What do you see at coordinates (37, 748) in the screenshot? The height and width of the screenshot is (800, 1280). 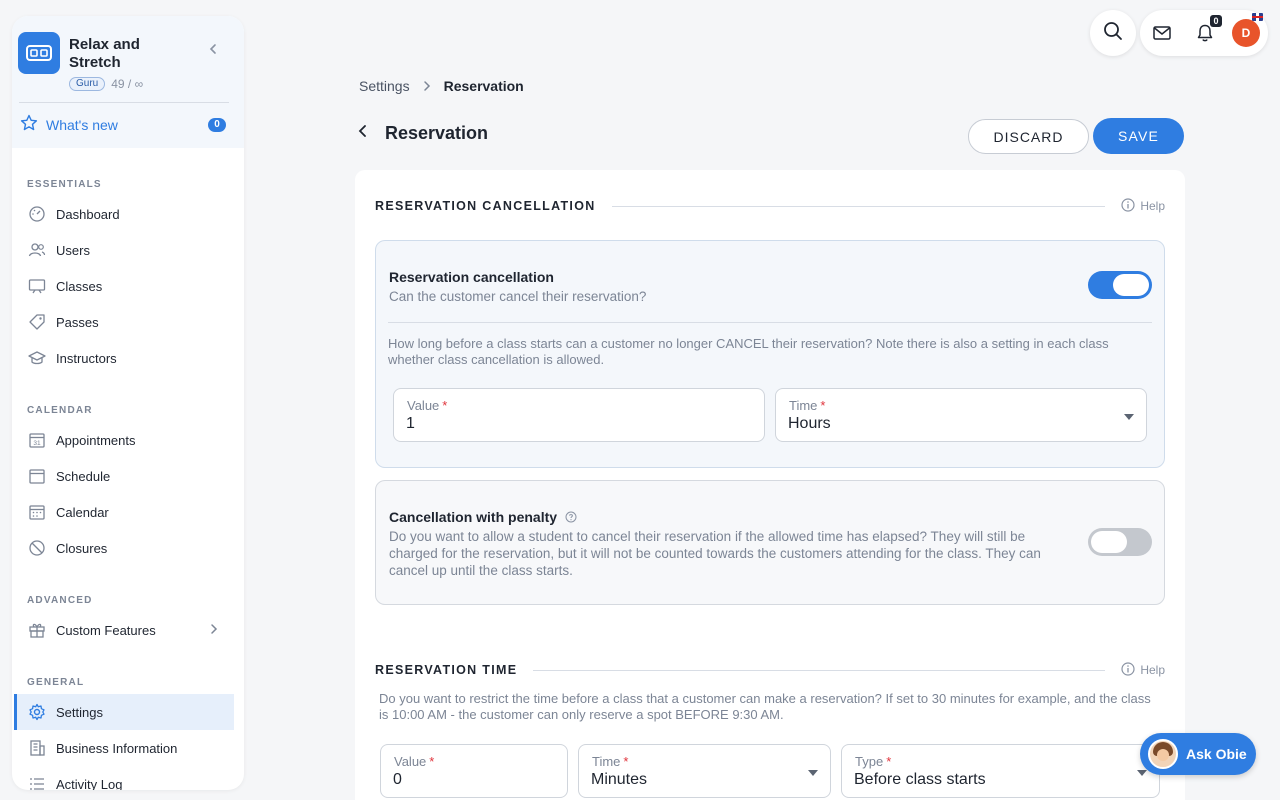 I see `business-information-icon` at bounding box center [37, 748].